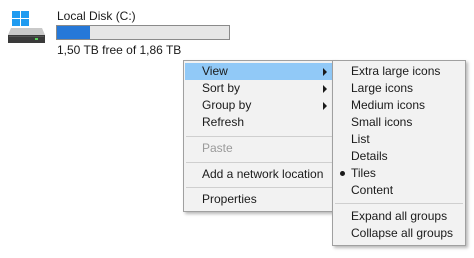  What do you see at coordinates (215, 71) in the screenshot?
I see `menu-item-label: View` at bounding box center [215, 71].